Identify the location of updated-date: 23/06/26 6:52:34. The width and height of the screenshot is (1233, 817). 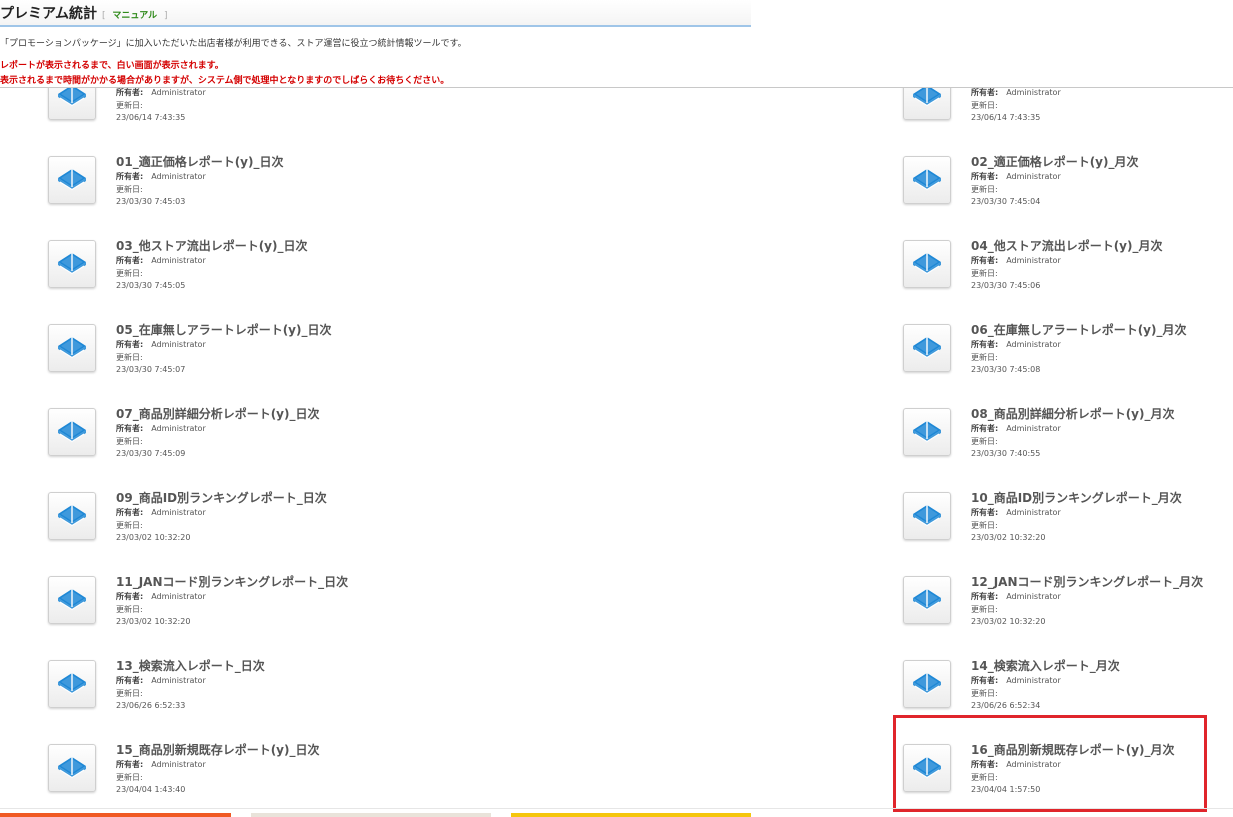
(1006, 705).